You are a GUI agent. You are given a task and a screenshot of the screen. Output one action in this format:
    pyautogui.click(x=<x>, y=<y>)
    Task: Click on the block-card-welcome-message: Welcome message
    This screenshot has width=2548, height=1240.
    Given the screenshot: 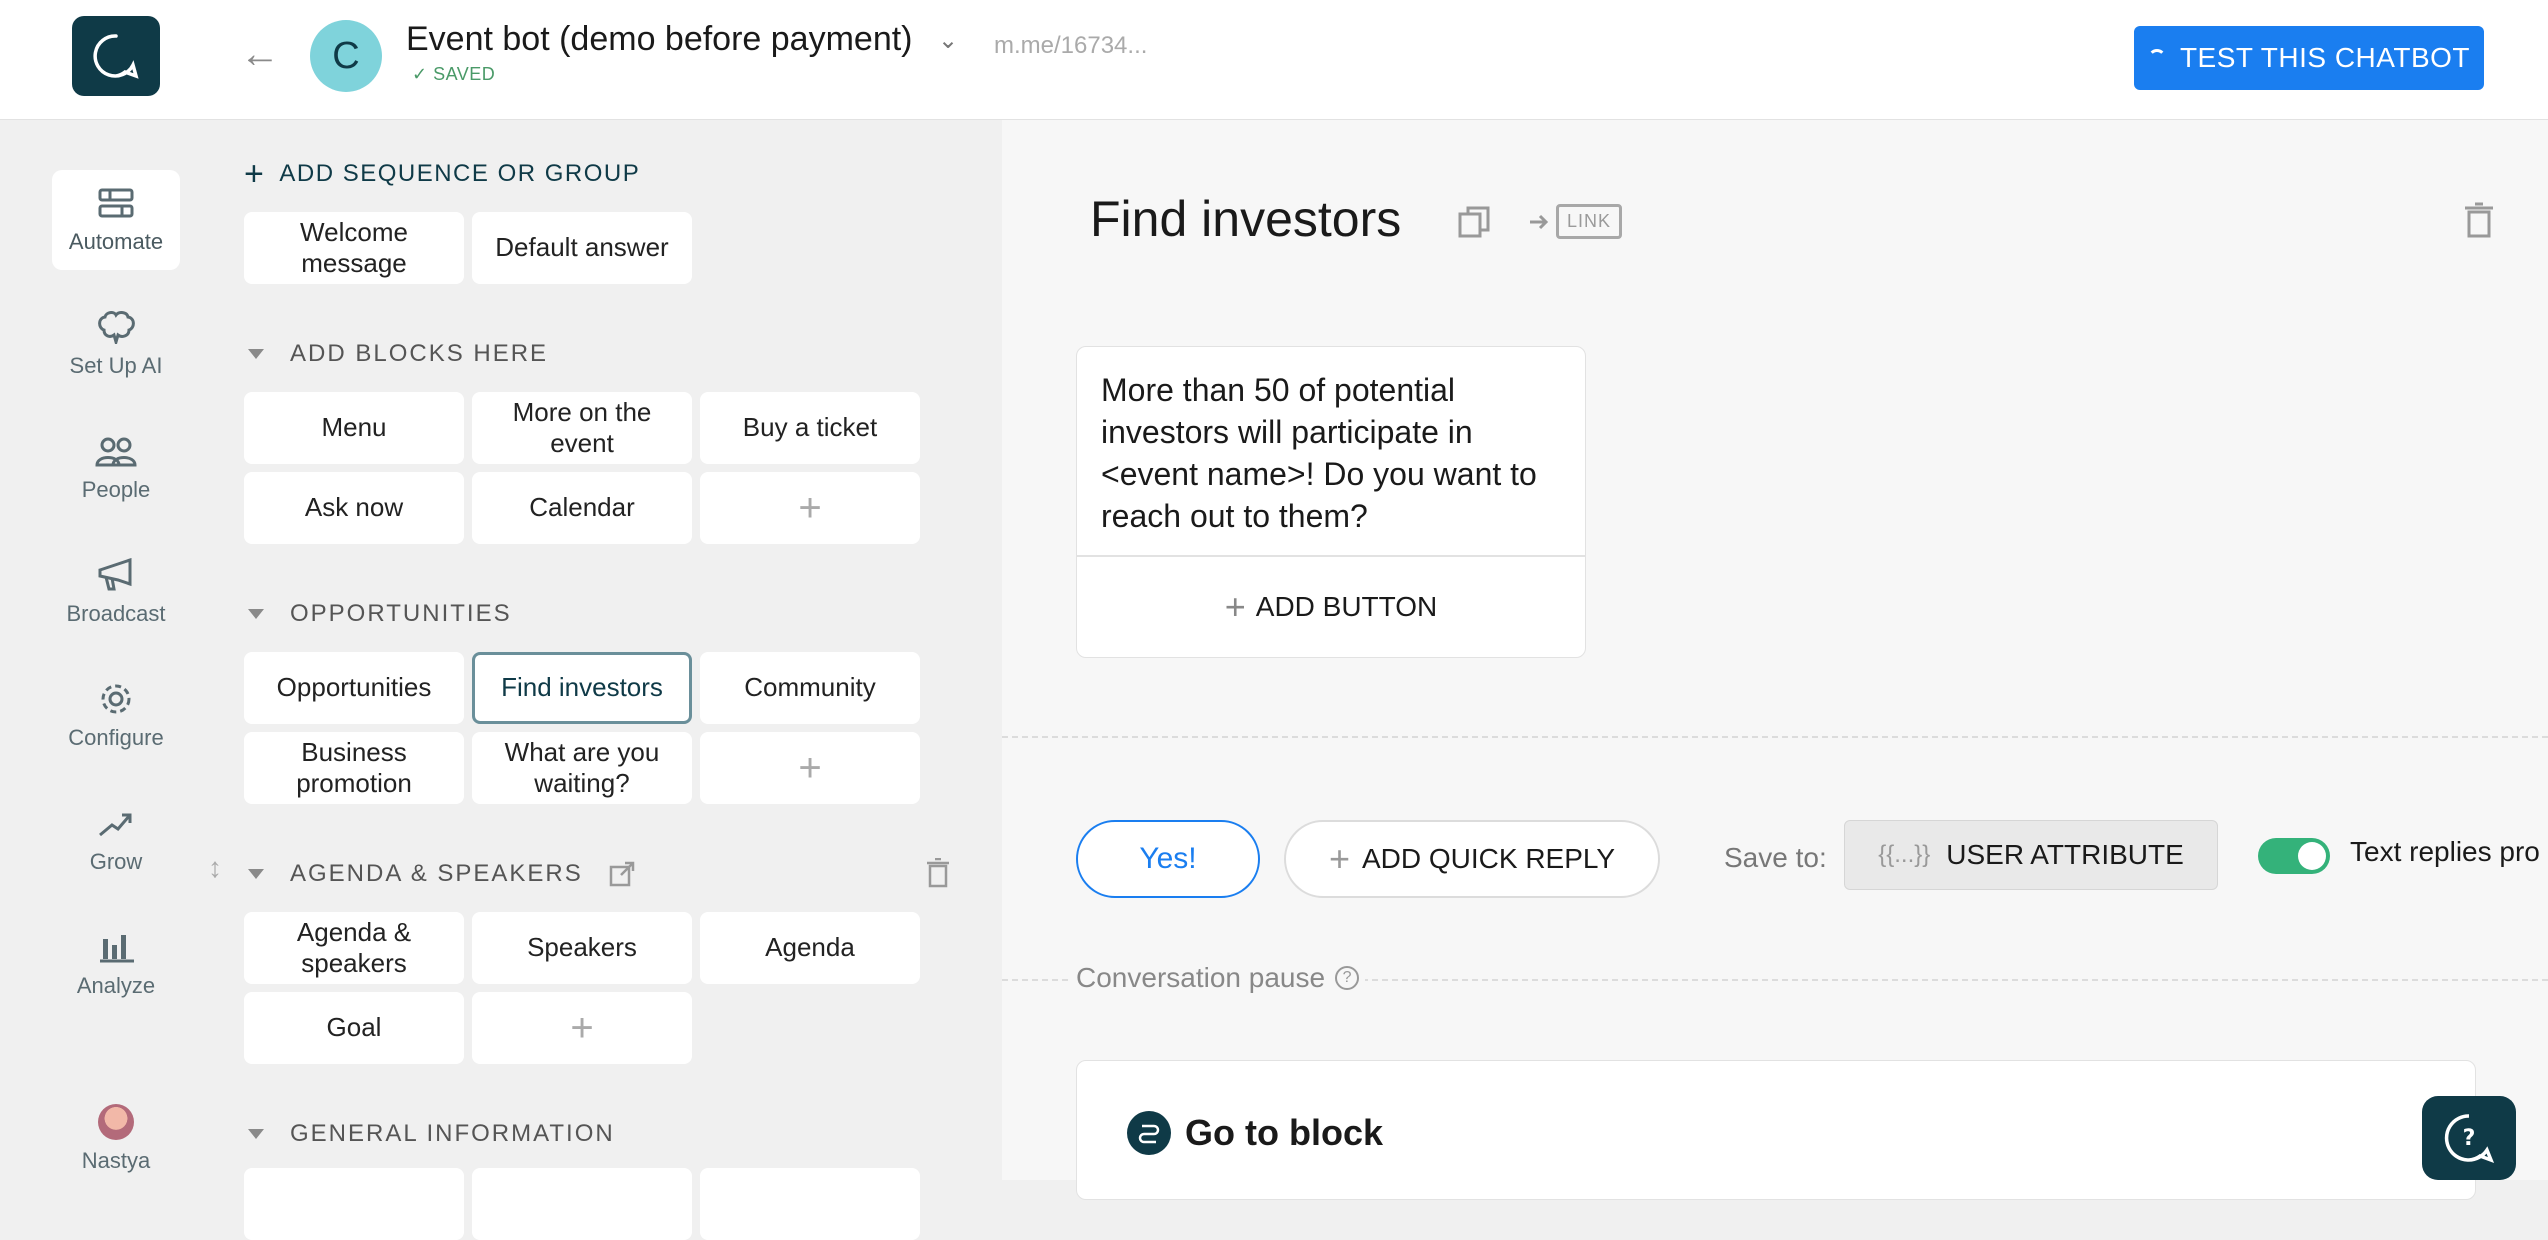 What is the action you would take?
    pyautogui.click(x=354, y=248)
    